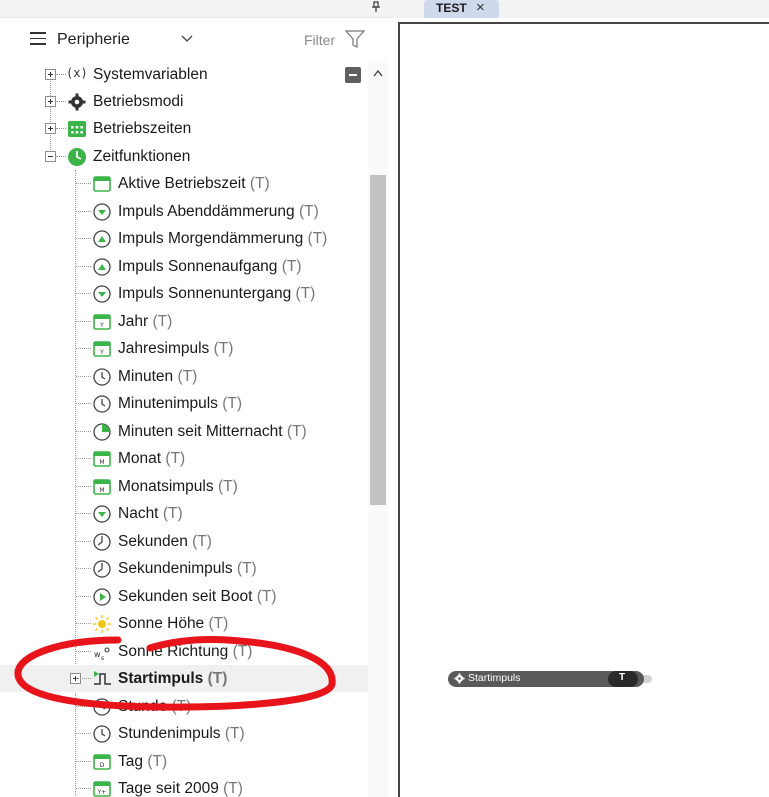 The width and height of the screenshot is (769, 797). What do you see at coordinates (480, 8) in the screenshot?
I see `close-icon: ×` at bounding box center [480, 8].